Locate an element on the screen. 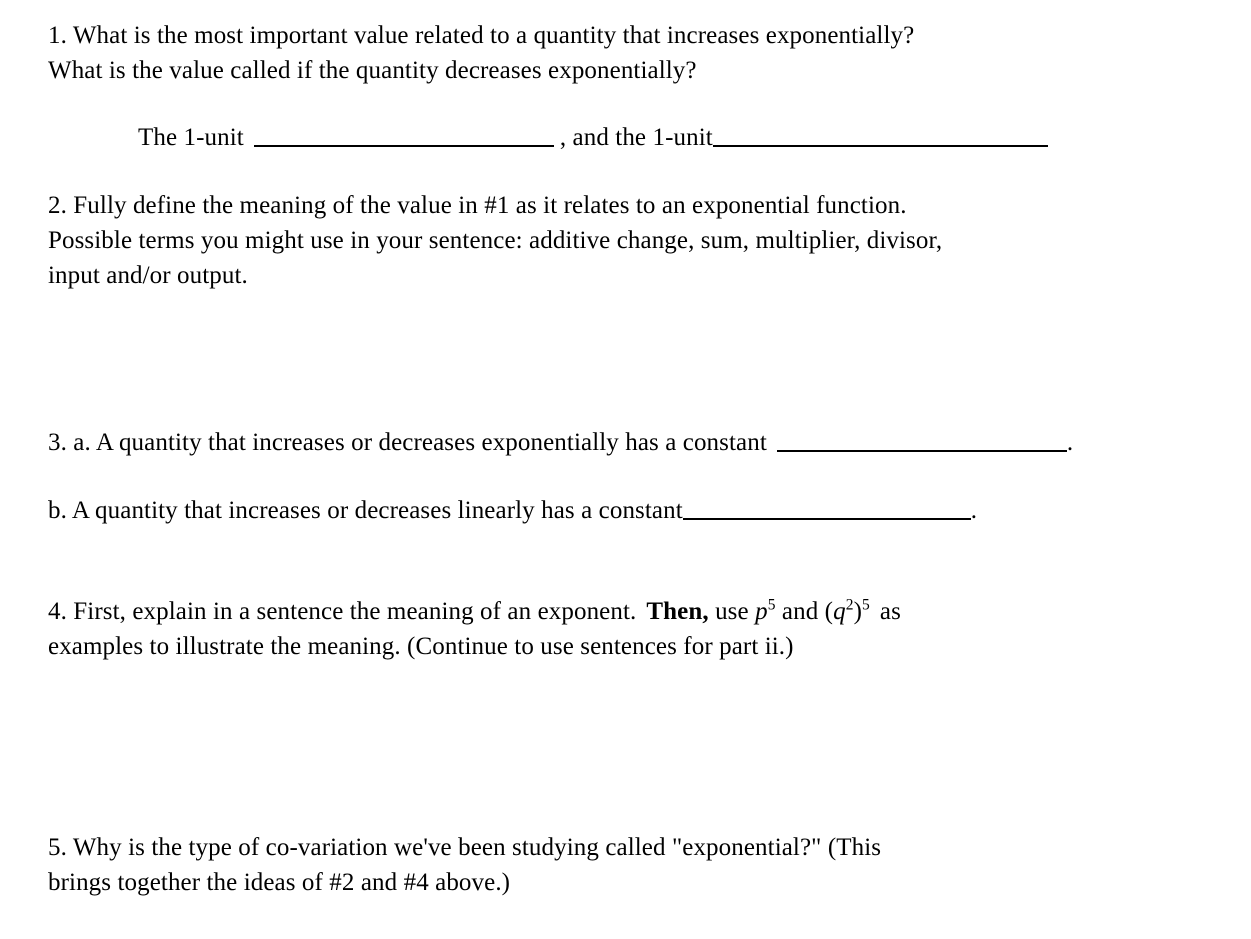  expression-p-exponent: 5 is located at coordinates (771, 605).